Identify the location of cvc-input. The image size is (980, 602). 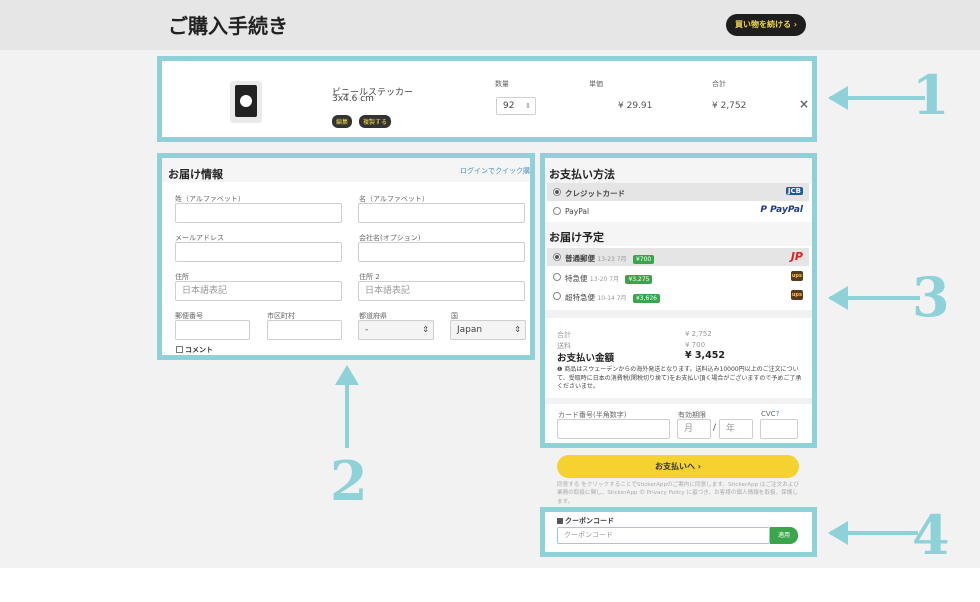
(779, 429).